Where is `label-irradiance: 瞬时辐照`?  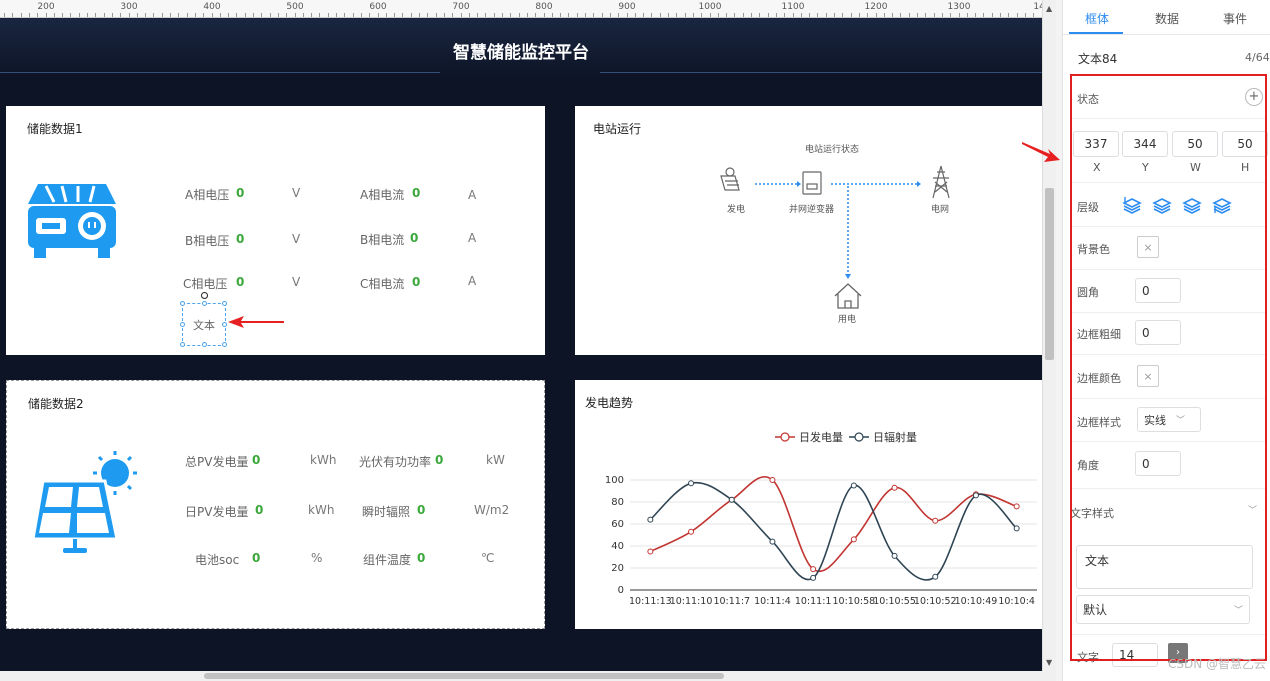 label-irradiance: 瞬时辐照 is located at coordinates (386, 512).